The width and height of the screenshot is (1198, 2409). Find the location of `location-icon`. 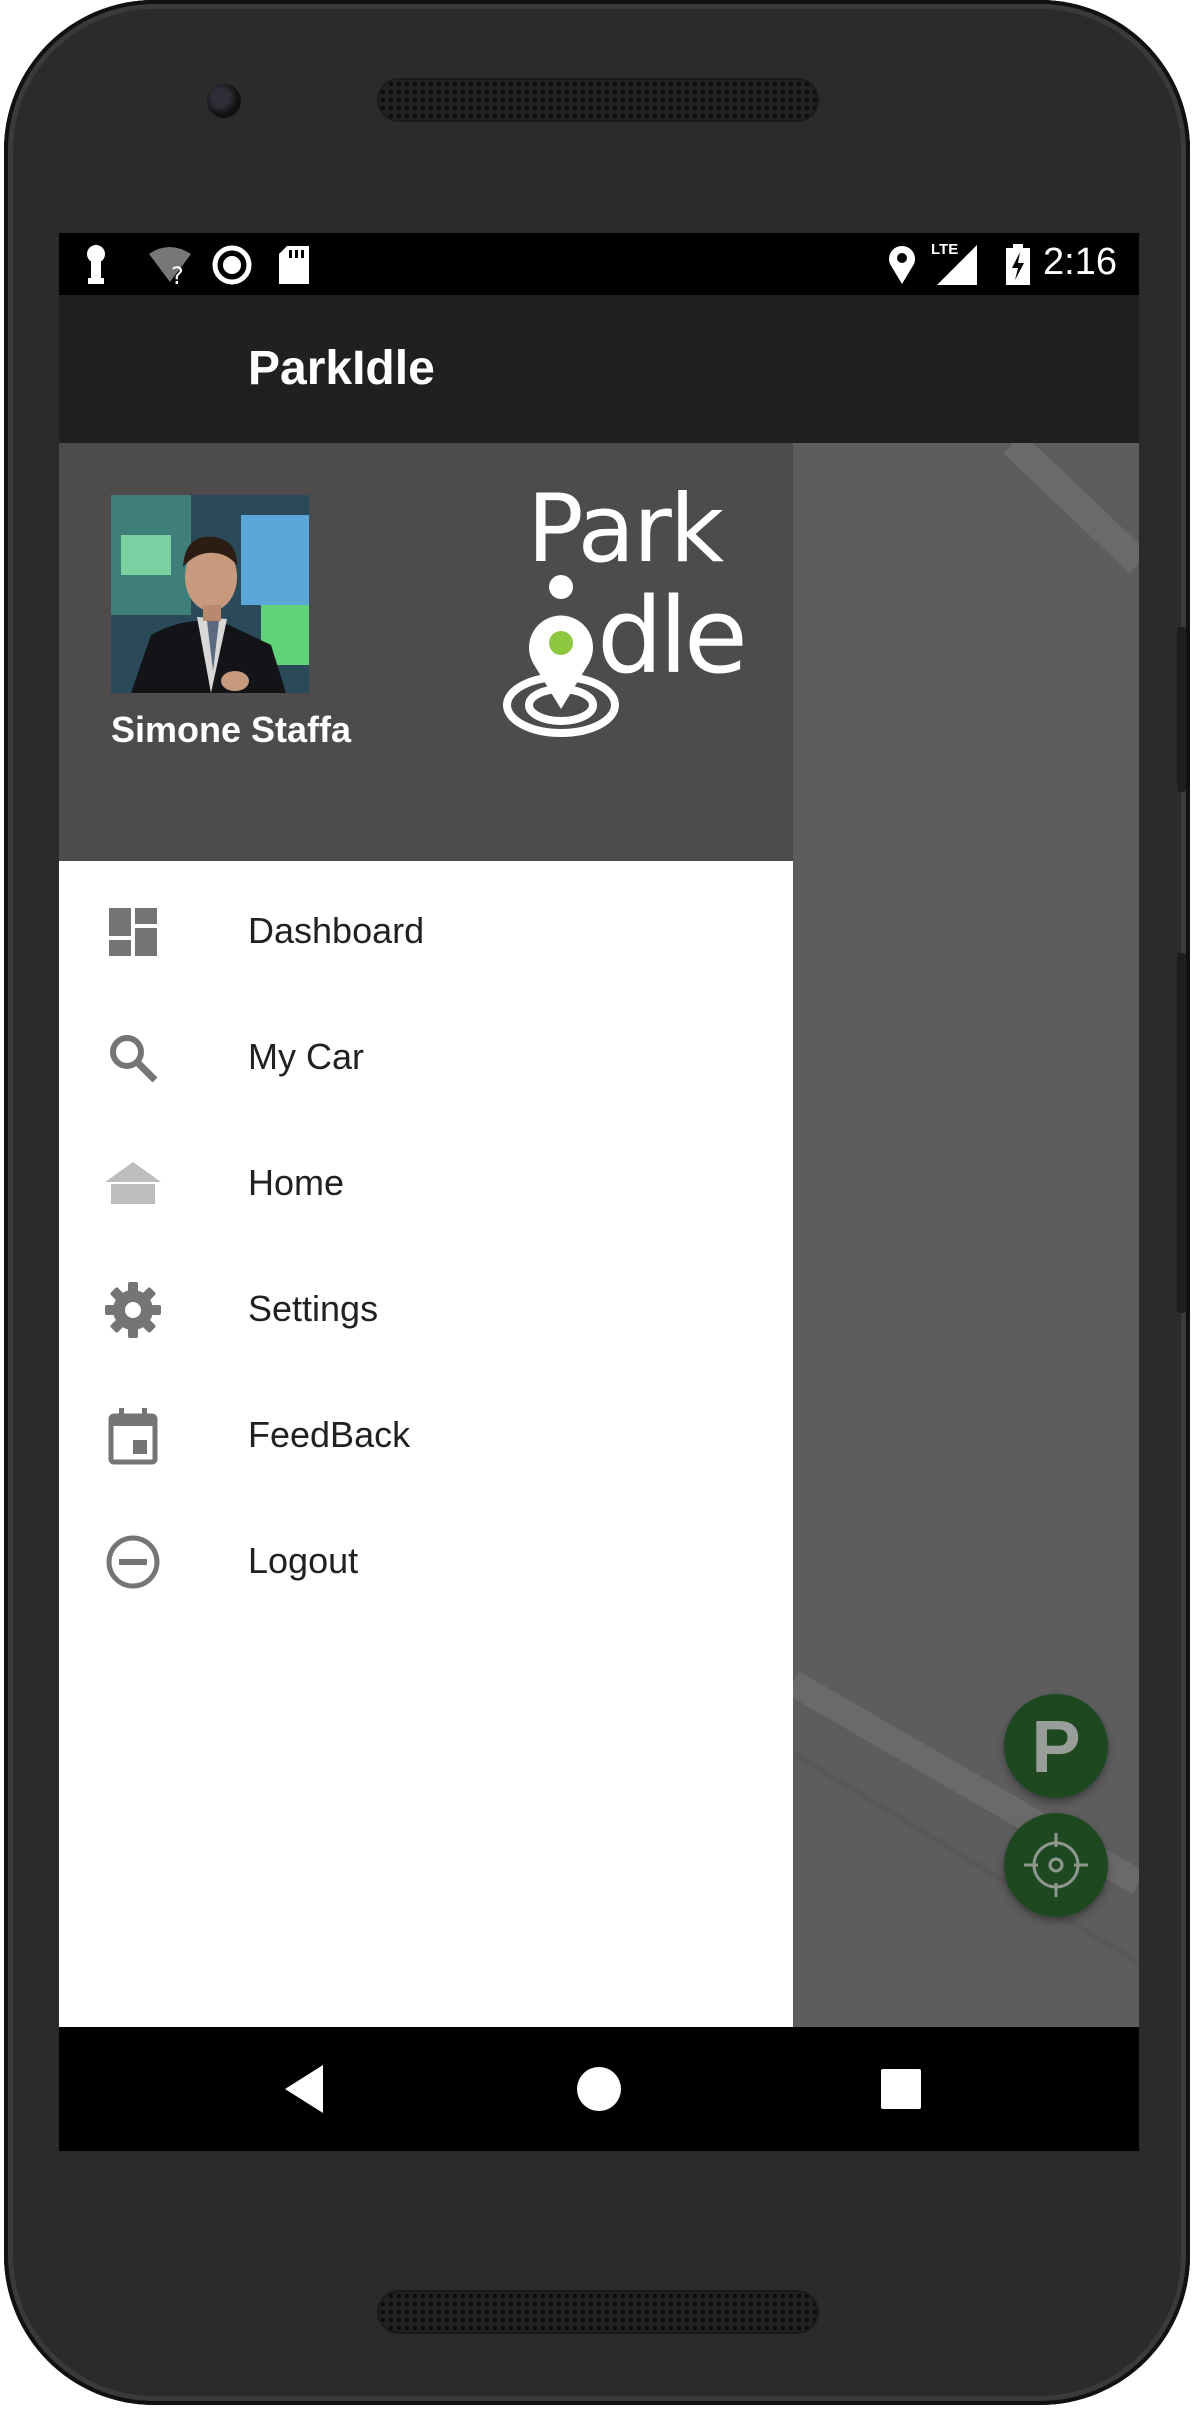

location-icon is located at coordinates (902, 265).